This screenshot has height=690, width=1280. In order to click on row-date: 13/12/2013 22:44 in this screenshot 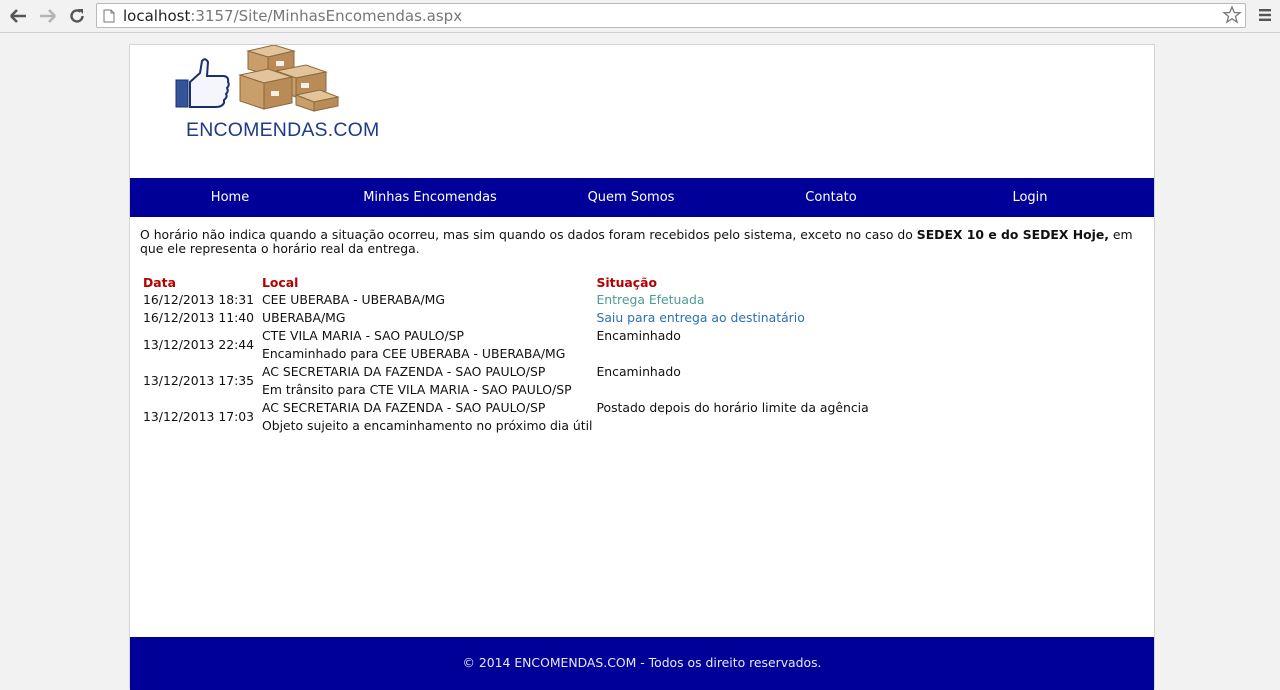, I will do `click(199, 344)`.